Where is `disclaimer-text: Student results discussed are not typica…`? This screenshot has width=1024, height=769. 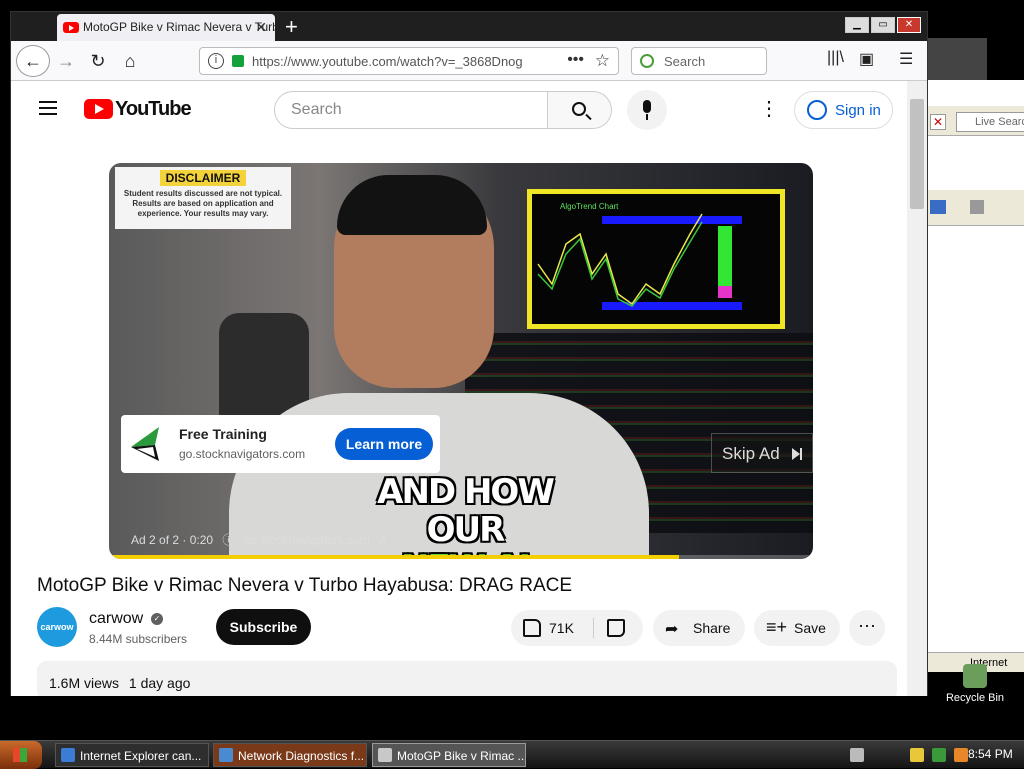
disclaimer-text: Student results discussed are not typica… is located at coordinates (203, 203).